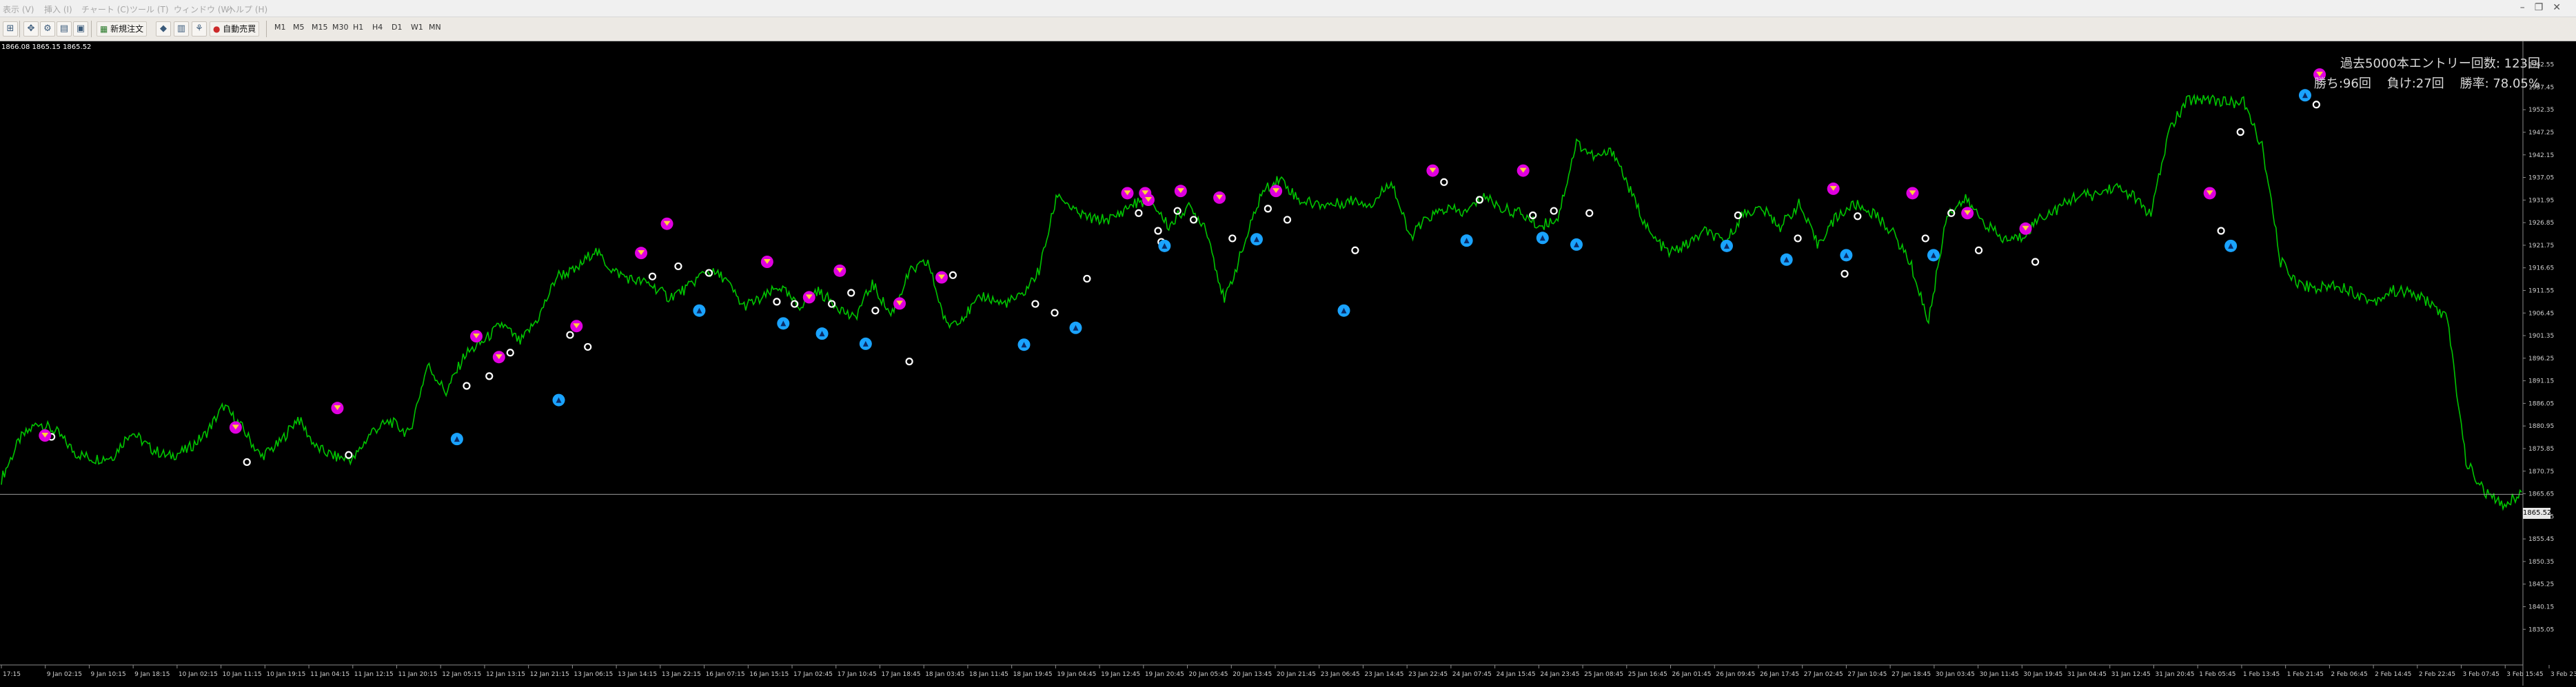  I want to click on restore-button: ❐, so click(2544, 8).